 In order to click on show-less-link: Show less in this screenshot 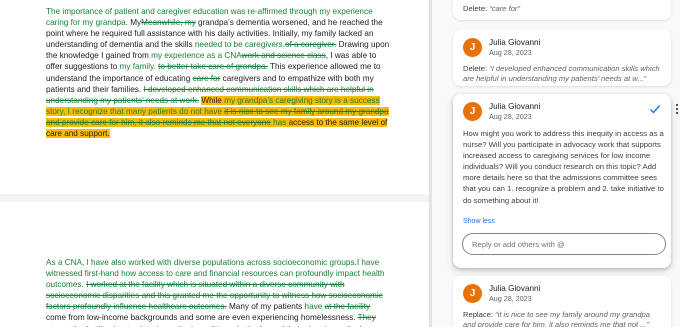, I will do `click(479, 221)`.